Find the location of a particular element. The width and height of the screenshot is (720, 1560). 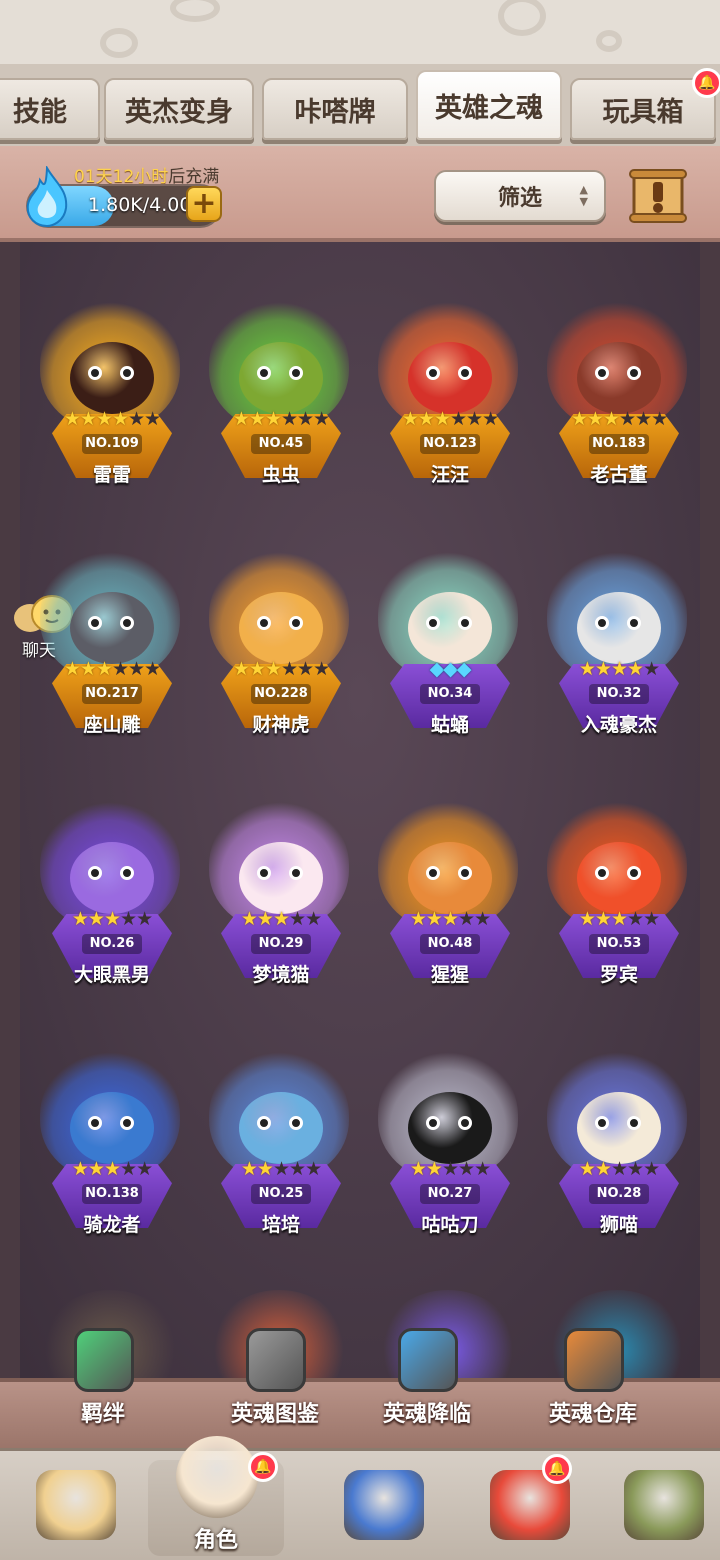

feature-blue-crystal-button: 英魂降临 is located at coordinates (427, 1373).